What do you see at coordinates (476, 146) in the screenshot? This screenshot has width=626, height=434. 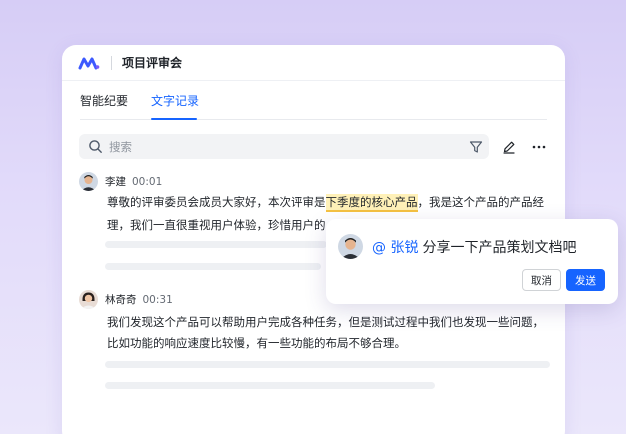 I see `filter-icon` at bounding box center [476, 146].